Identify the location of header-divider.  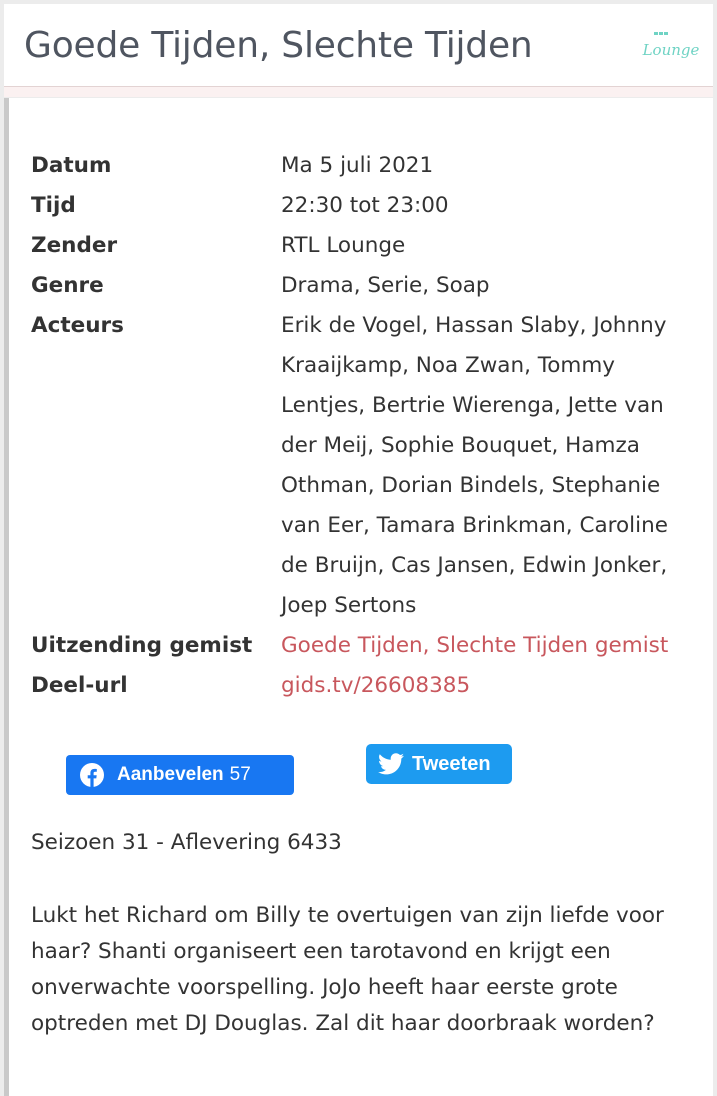
(358, 92).